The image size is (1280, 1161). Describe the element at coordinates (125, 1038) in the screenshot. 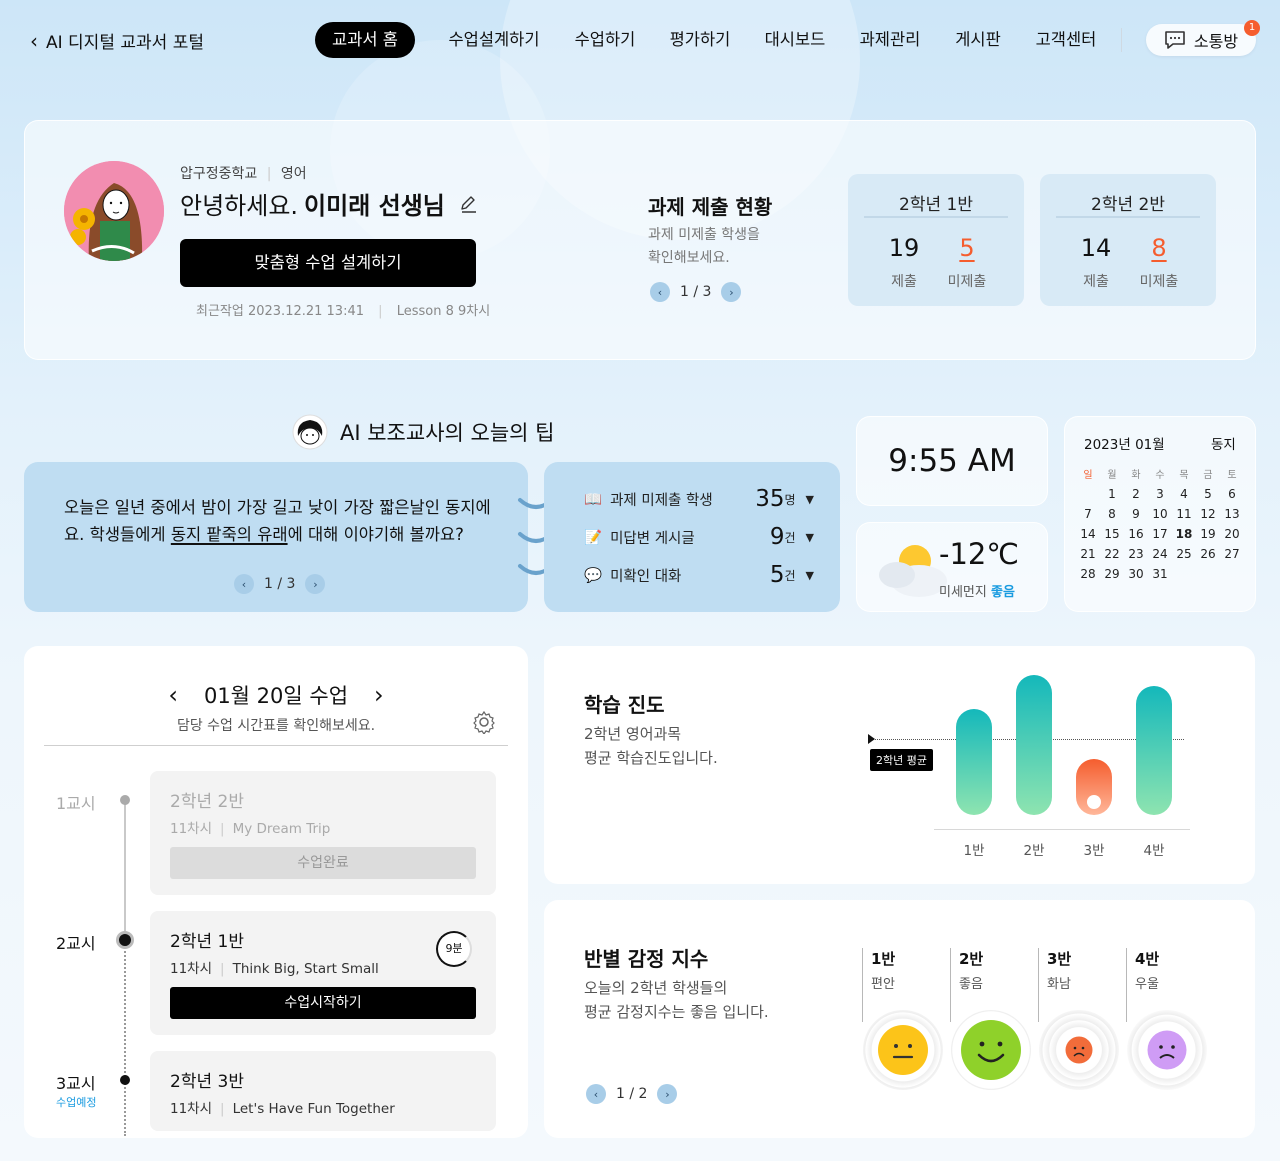

I see `timeline-line` at that location.